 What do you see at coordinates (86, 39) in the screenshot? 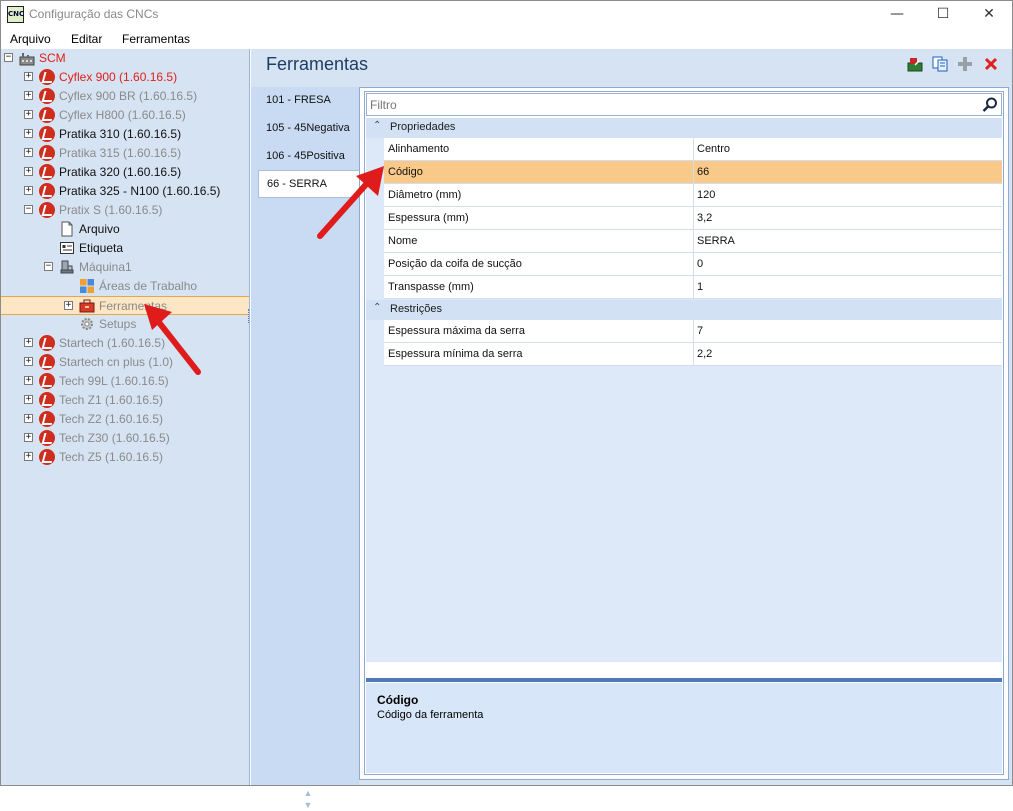
I see `menu-editar: Editar` at bounding box center [86, 39].